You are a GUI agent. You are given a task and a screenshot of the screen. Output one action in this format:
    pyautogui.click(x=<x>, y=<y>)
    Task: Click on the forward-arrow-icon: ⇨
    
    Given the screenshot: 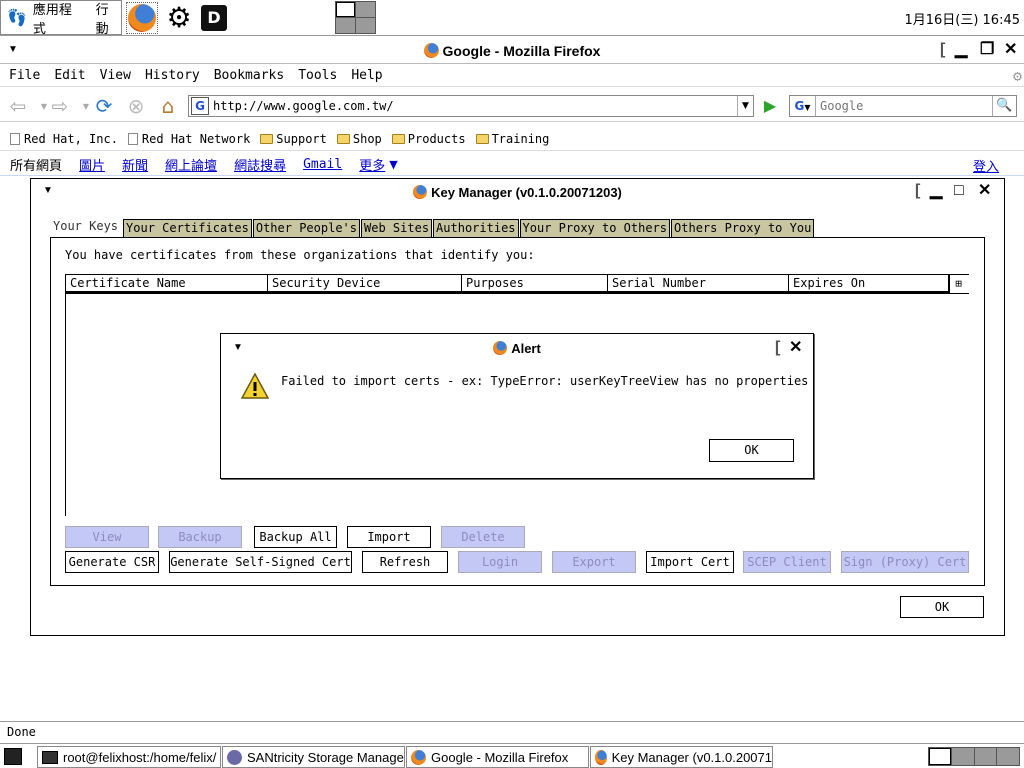 What is the action you would take?
    pyautogui.click(x=60, y=106)
    